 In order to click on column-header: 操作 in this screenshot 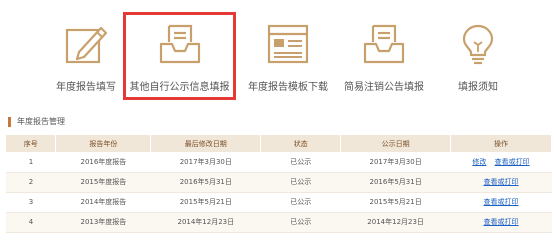, I will do `click(501, 143)`.